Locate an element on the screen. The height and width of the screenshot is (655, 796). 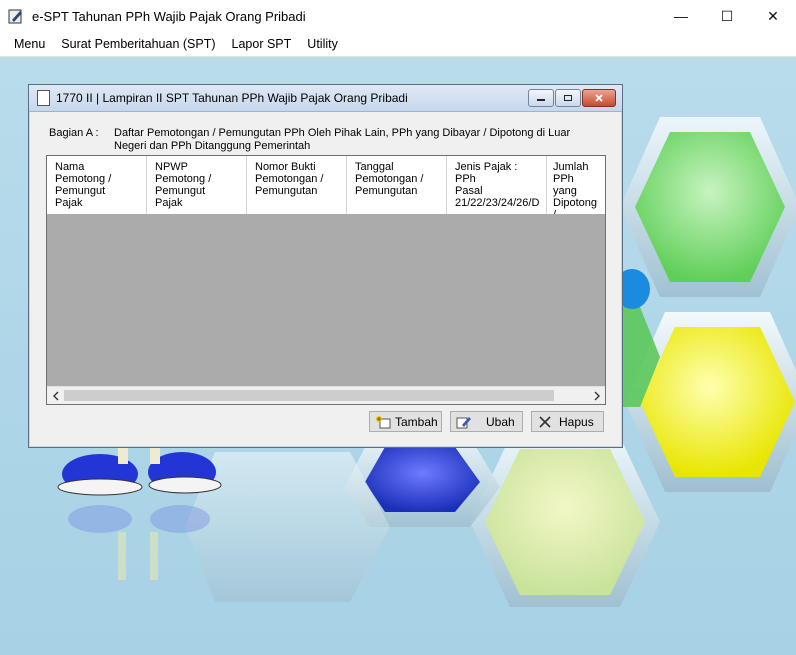
edit-icon is located at coordinates (464, 422).